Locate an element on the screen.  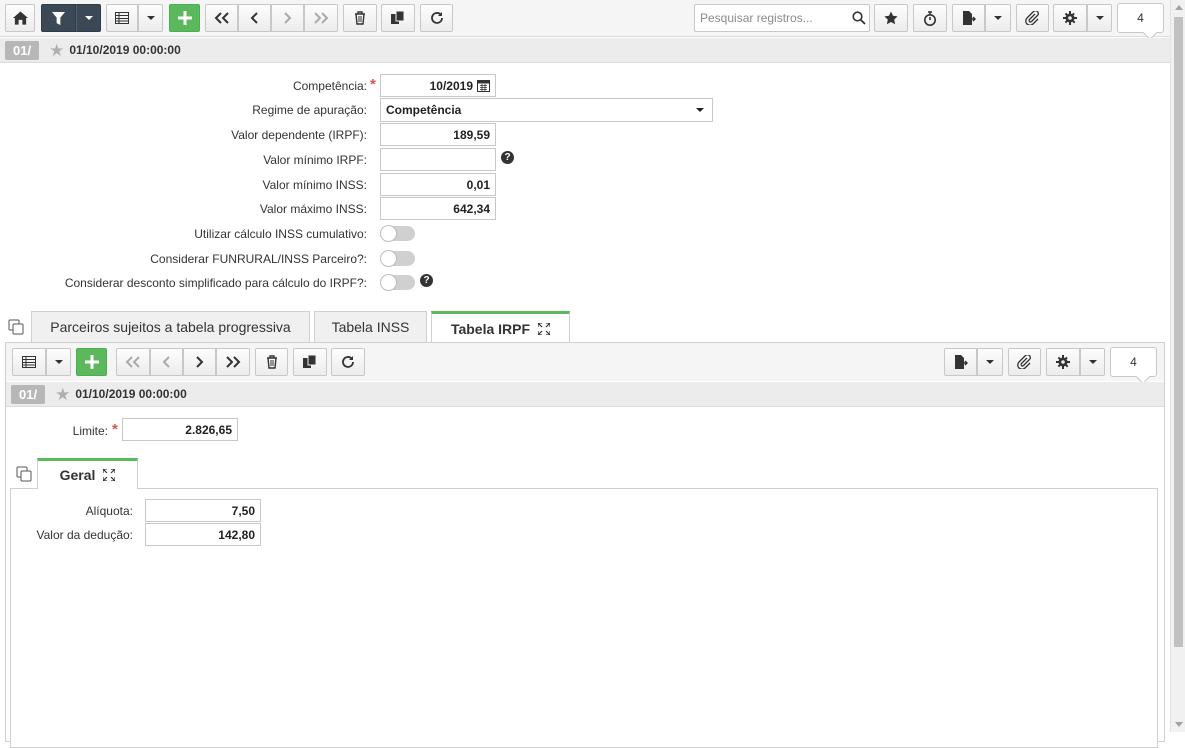
tab-parceiros: Parceiros sujeitos a tabela progressiva is located at coordinates (170, 326).